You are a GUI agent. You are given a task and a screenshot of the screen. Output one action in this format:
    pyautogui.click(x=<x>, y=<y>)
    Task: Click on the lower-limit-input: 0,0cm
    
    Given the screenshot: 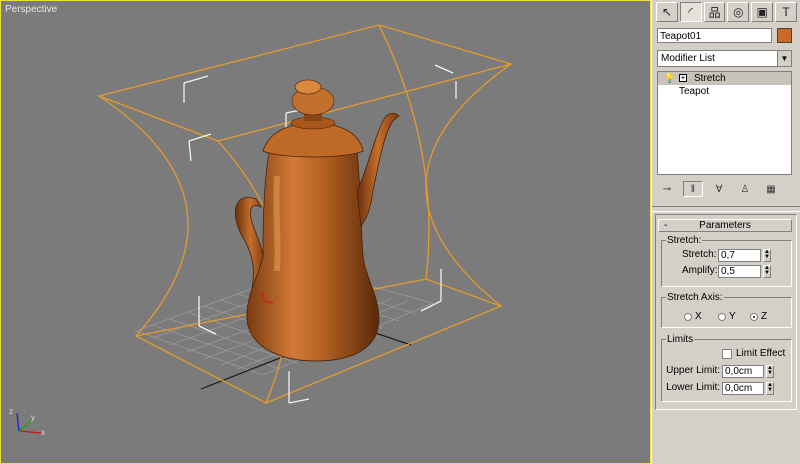 What is the action you would take?
    pyautogui.click(x=743, y=388)
    